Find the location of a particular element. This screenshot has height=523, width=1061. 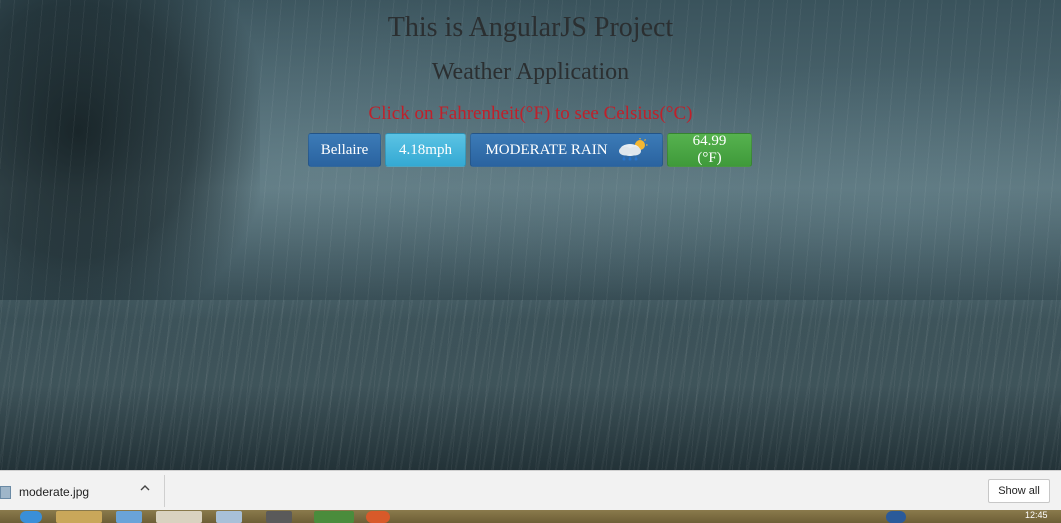

download-bar-divider is located at coordinates (164, 491).